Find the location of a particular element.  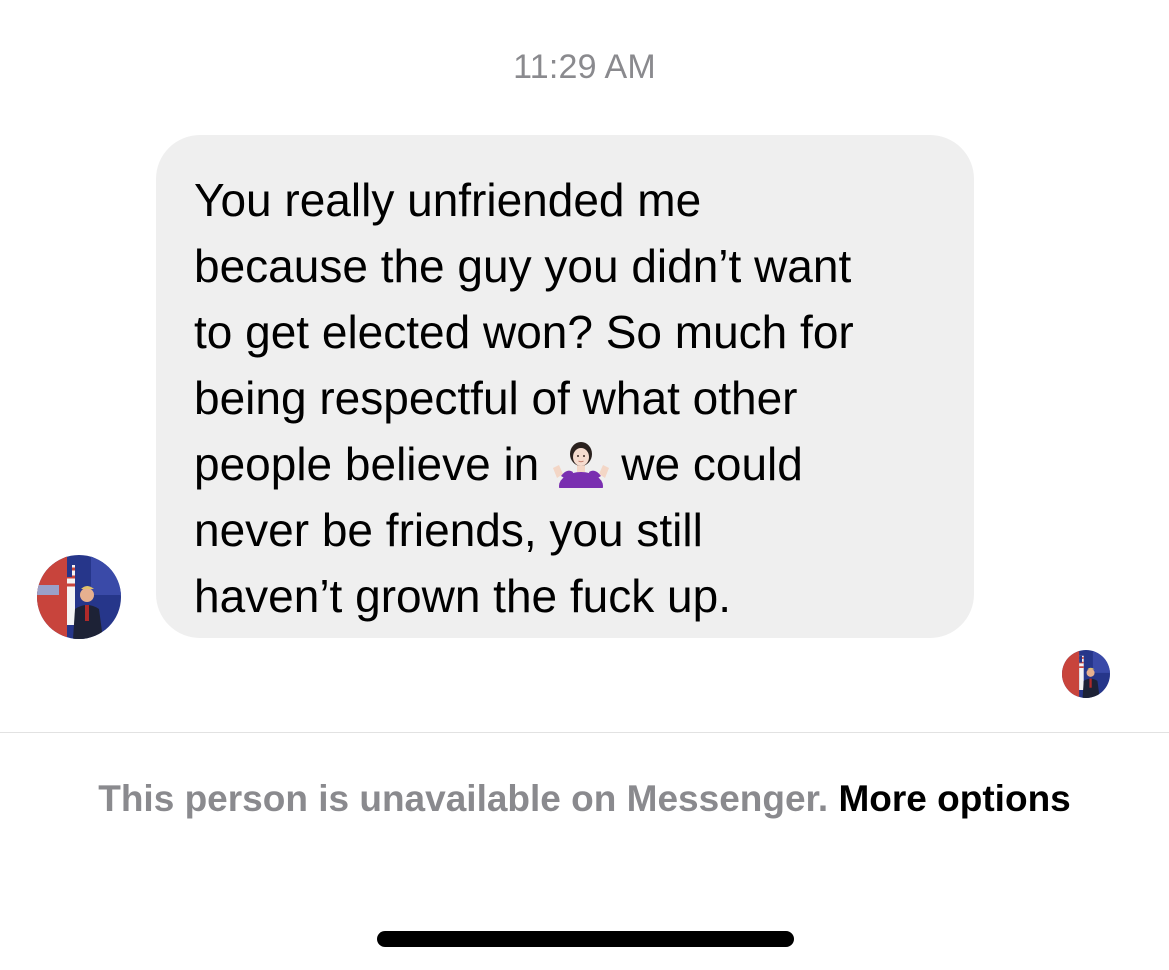

message-line: never be friends, you still is located at coordinates (448, 530).